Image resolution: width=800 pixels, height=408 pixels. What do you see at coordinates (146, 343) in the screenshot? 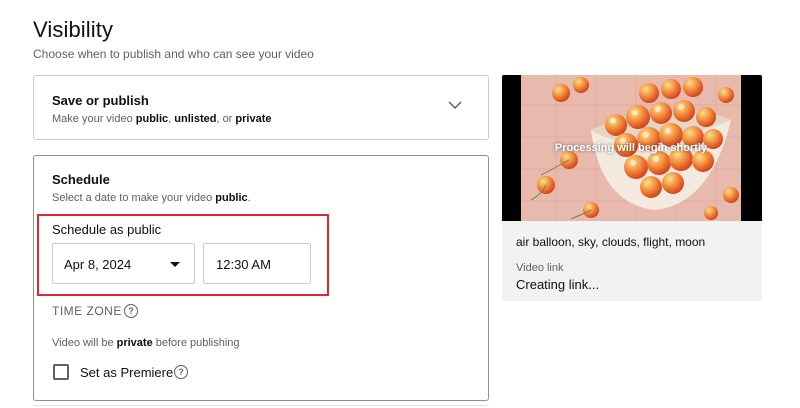
I see `private-before-publishing-note: Video will be private before publishing` at bounding box center [146, 343].